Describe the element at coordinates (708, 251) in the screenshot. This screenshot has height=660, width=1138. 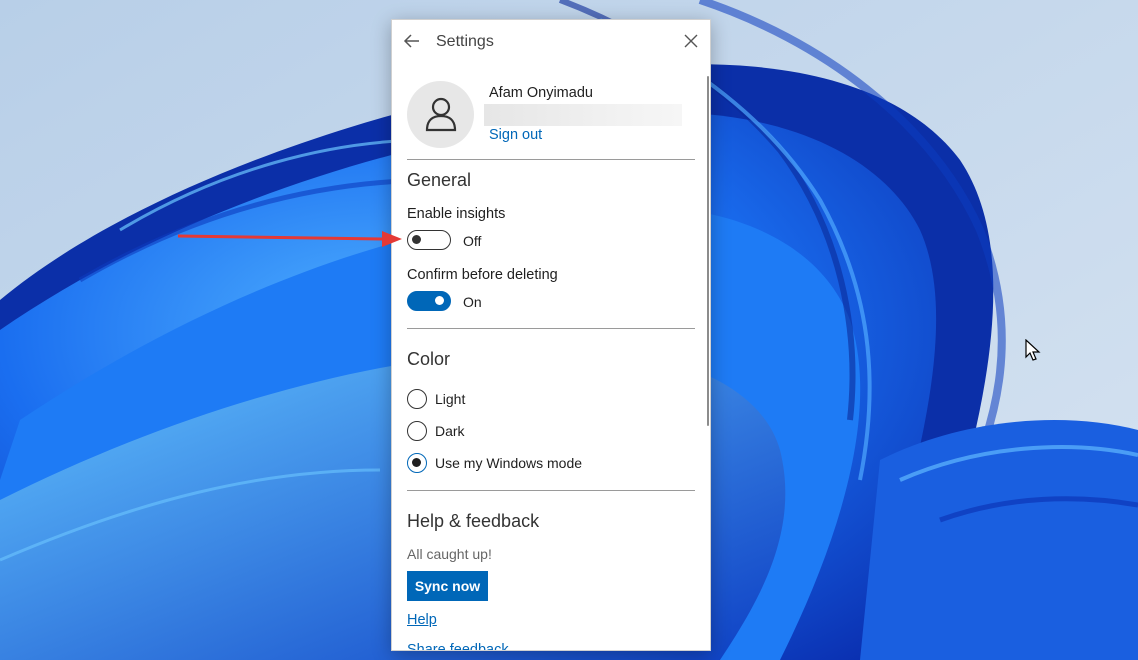
I see `scrollbar` at that location.